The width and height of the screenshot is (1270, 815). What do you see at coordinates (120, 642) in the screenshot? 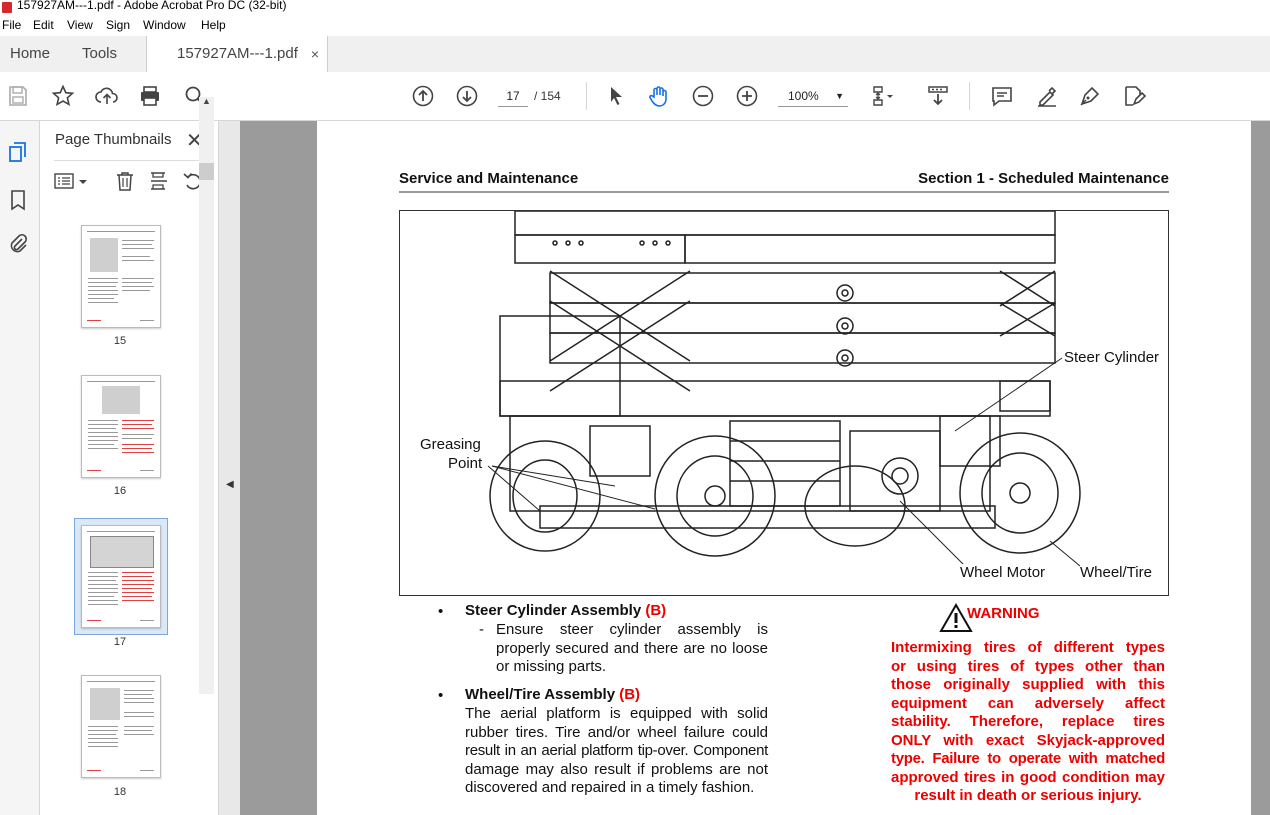
I see `thumbnail-label: 17` at bounding box center [120, 642].